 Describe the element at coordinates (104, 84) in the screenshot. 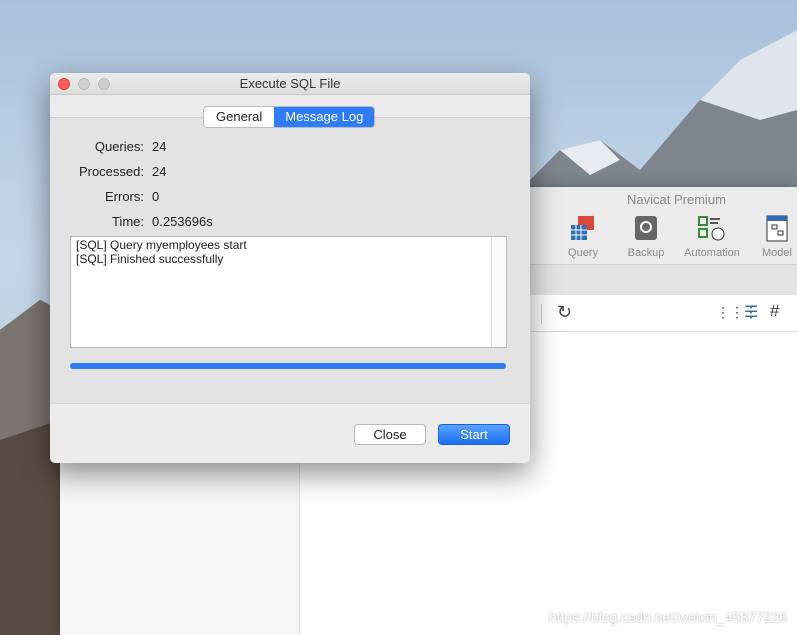

I see `zoom-window-button` at that location.